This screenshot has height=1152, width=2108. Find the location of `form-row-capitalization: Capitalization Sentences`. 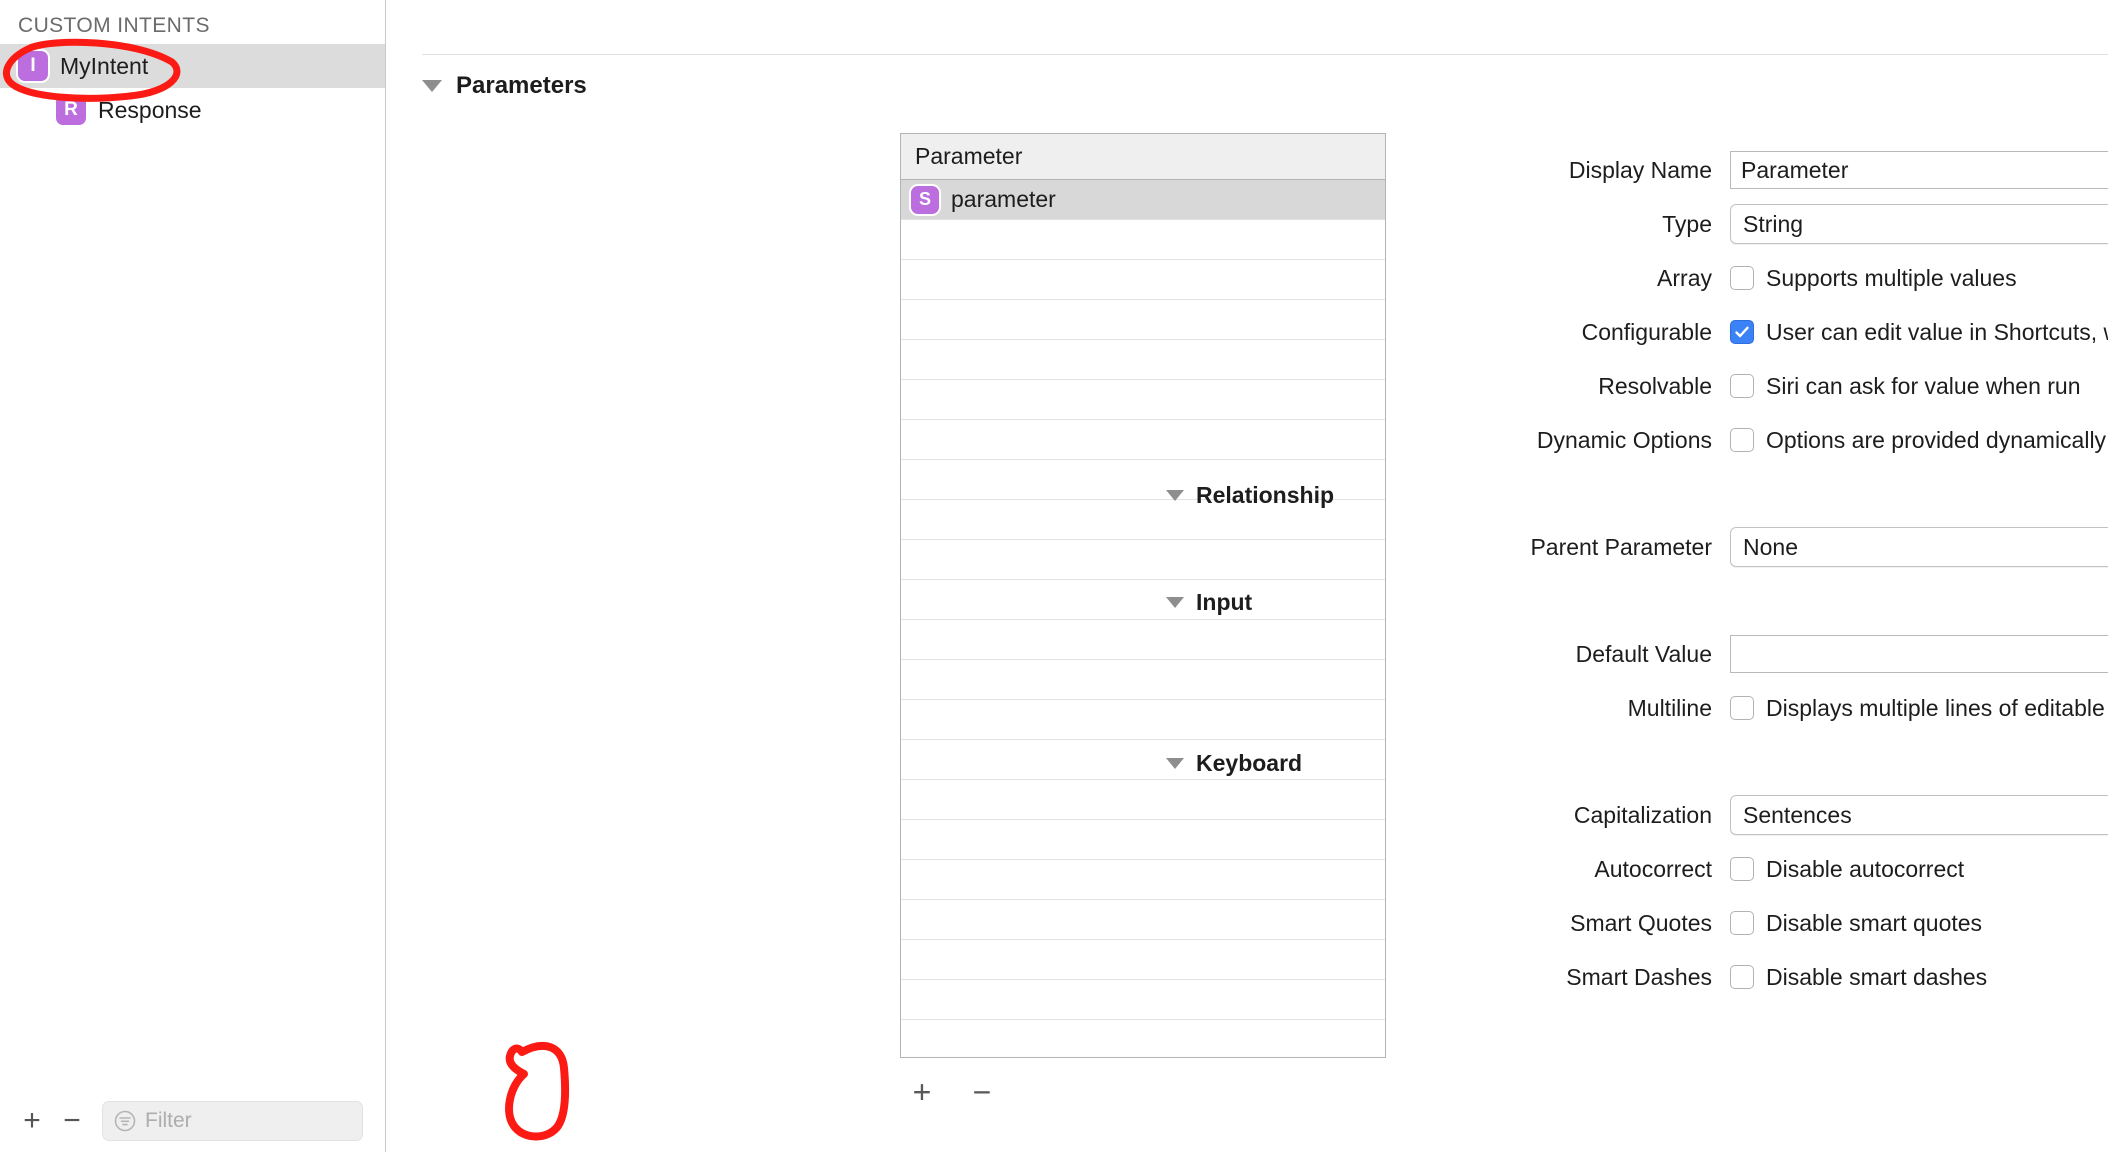

form-row-capitalization: Capitalization Sentences is located at coordinates (1757, 815).